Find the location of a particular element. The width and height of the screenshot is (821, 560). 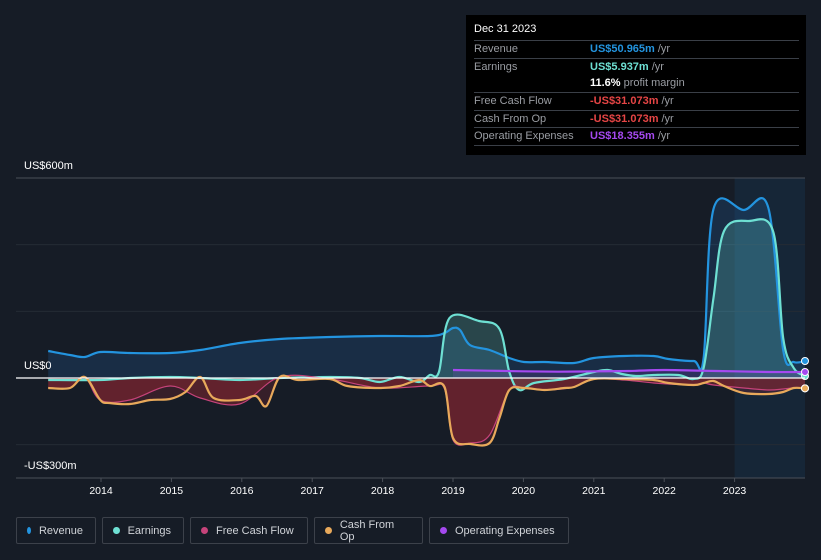

legend-item-cash-from-op: Cash From Op is located at coordinates (368, 530).